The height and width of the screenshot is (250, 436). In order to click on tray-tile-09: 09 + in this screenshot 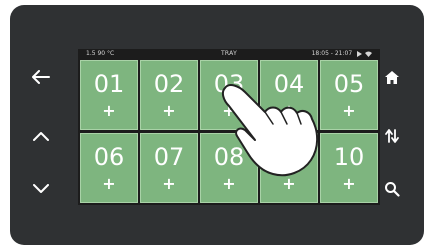, I will do `click(289, 168)`.